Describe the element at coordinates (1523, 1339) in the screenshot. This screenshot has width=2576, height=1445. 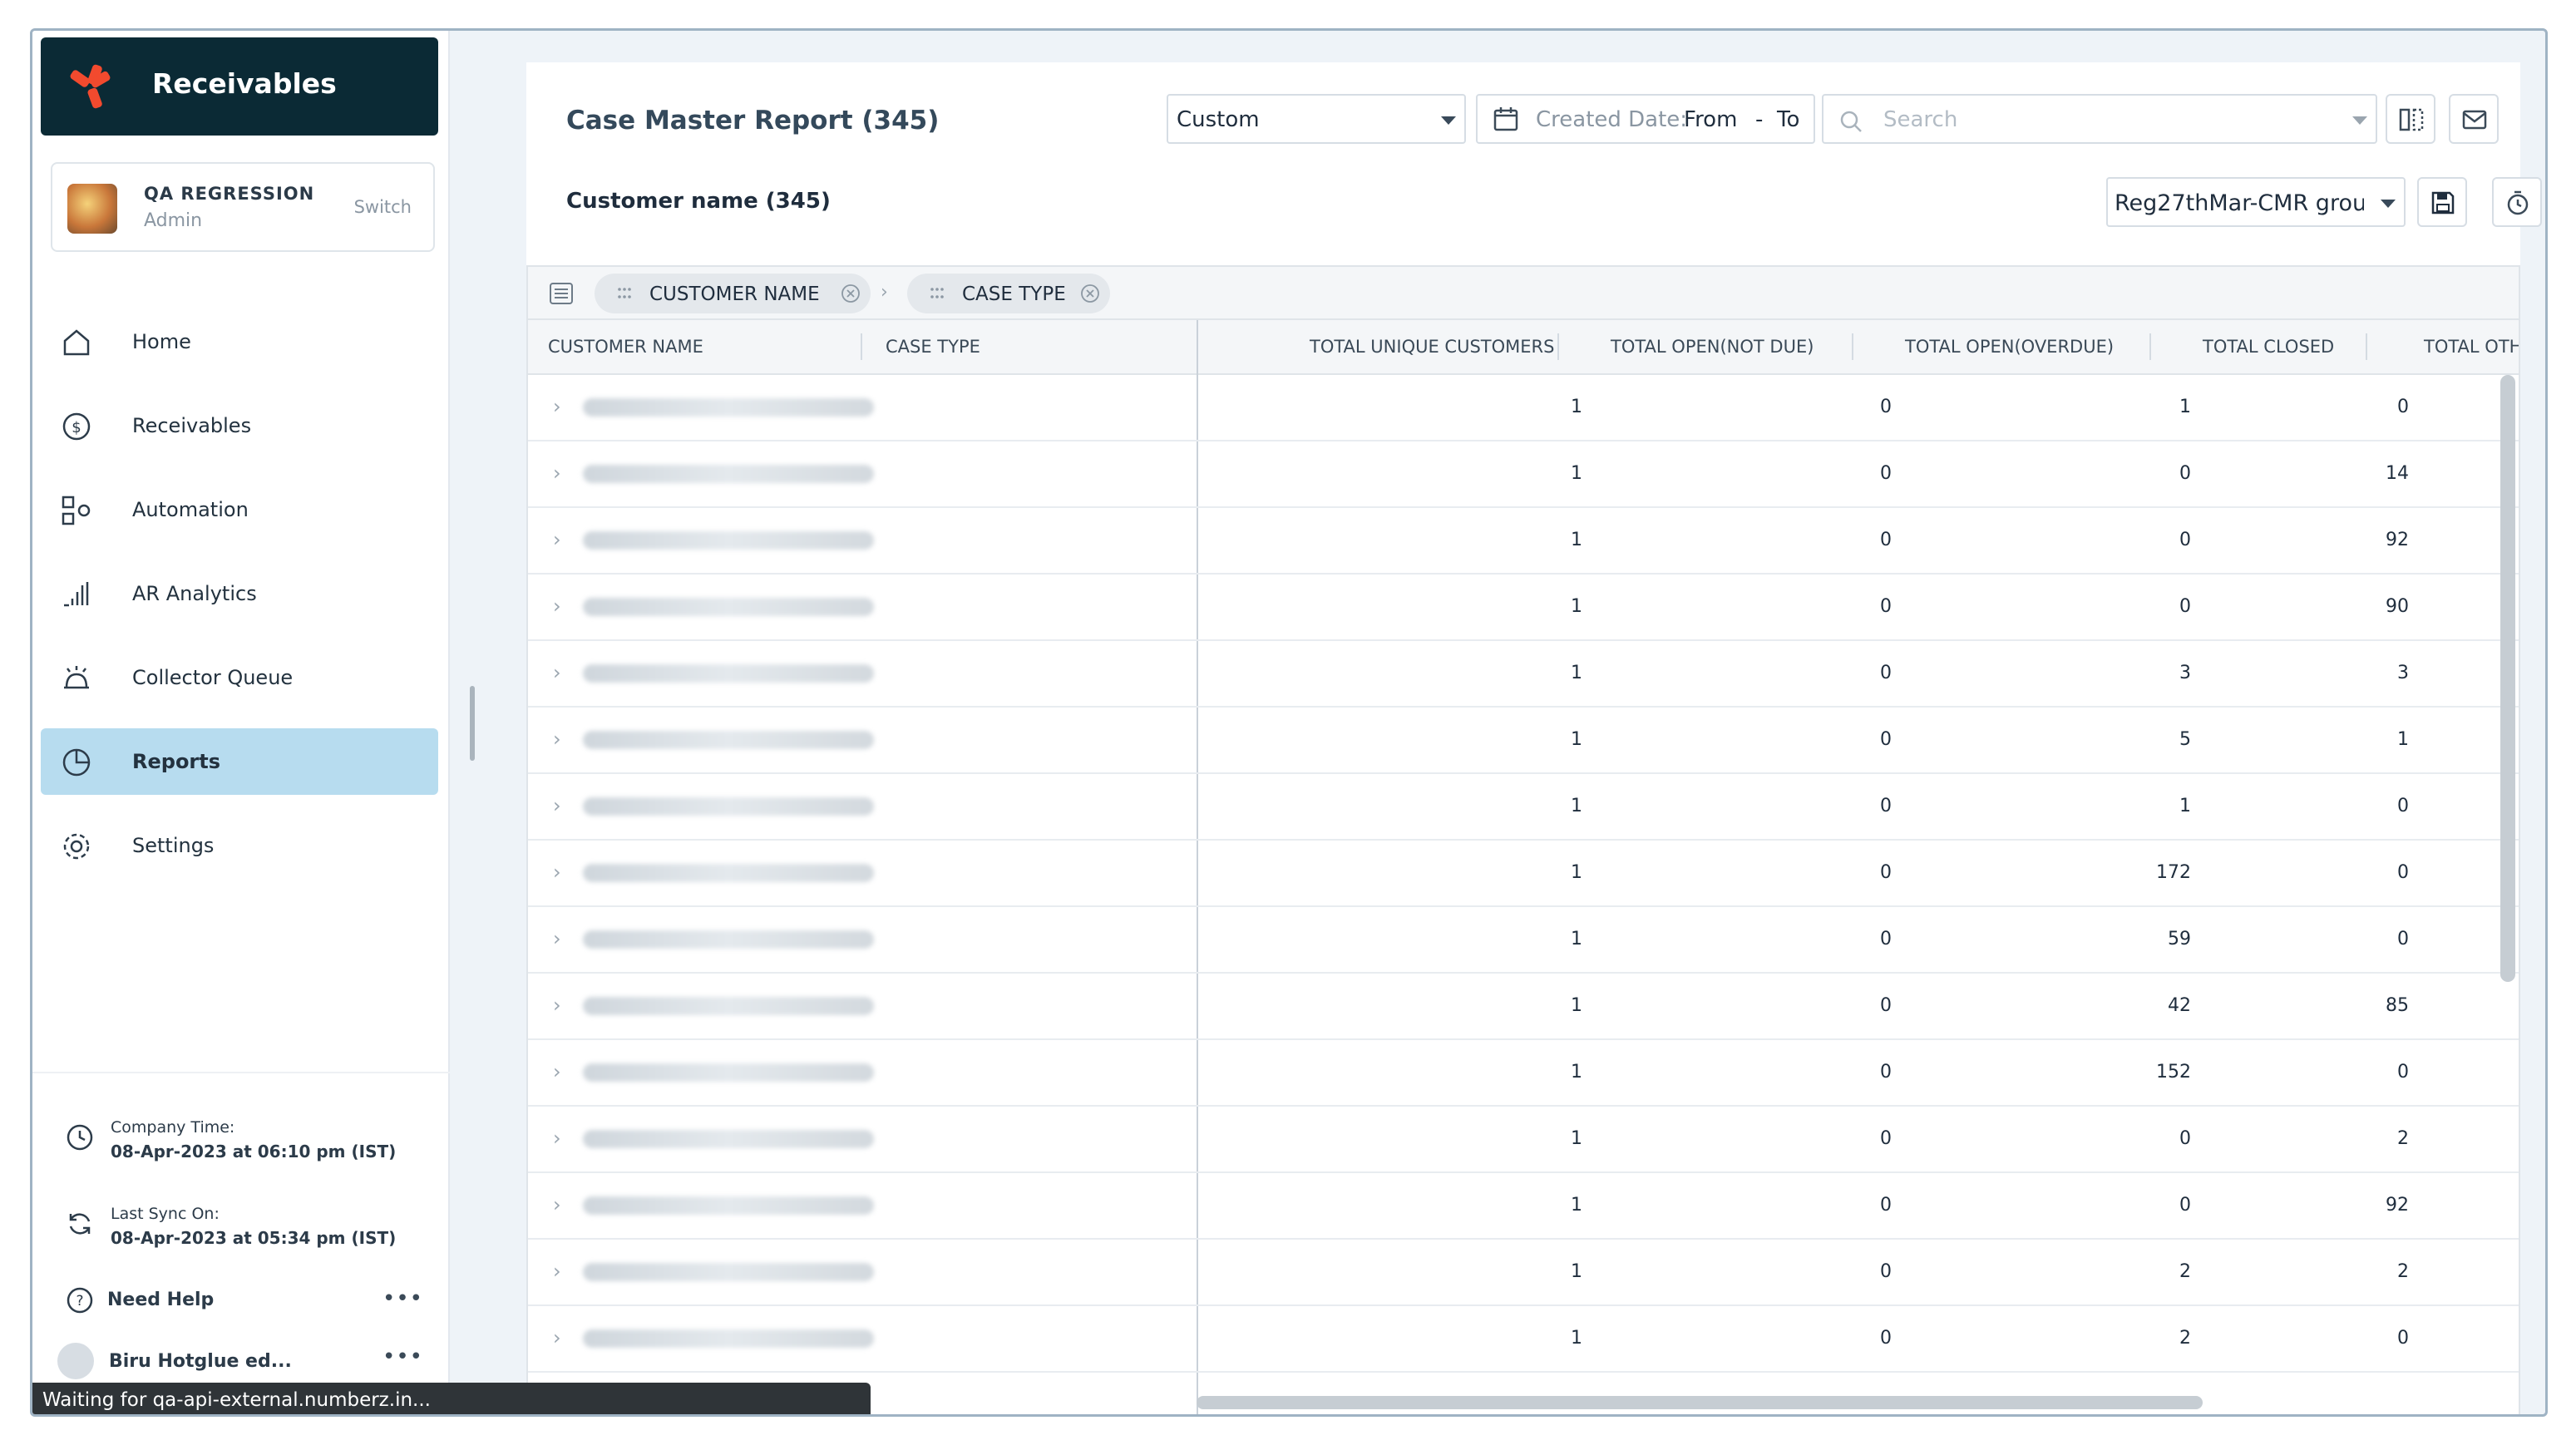
I see `table-row: › 1 0 2 0` at that location.